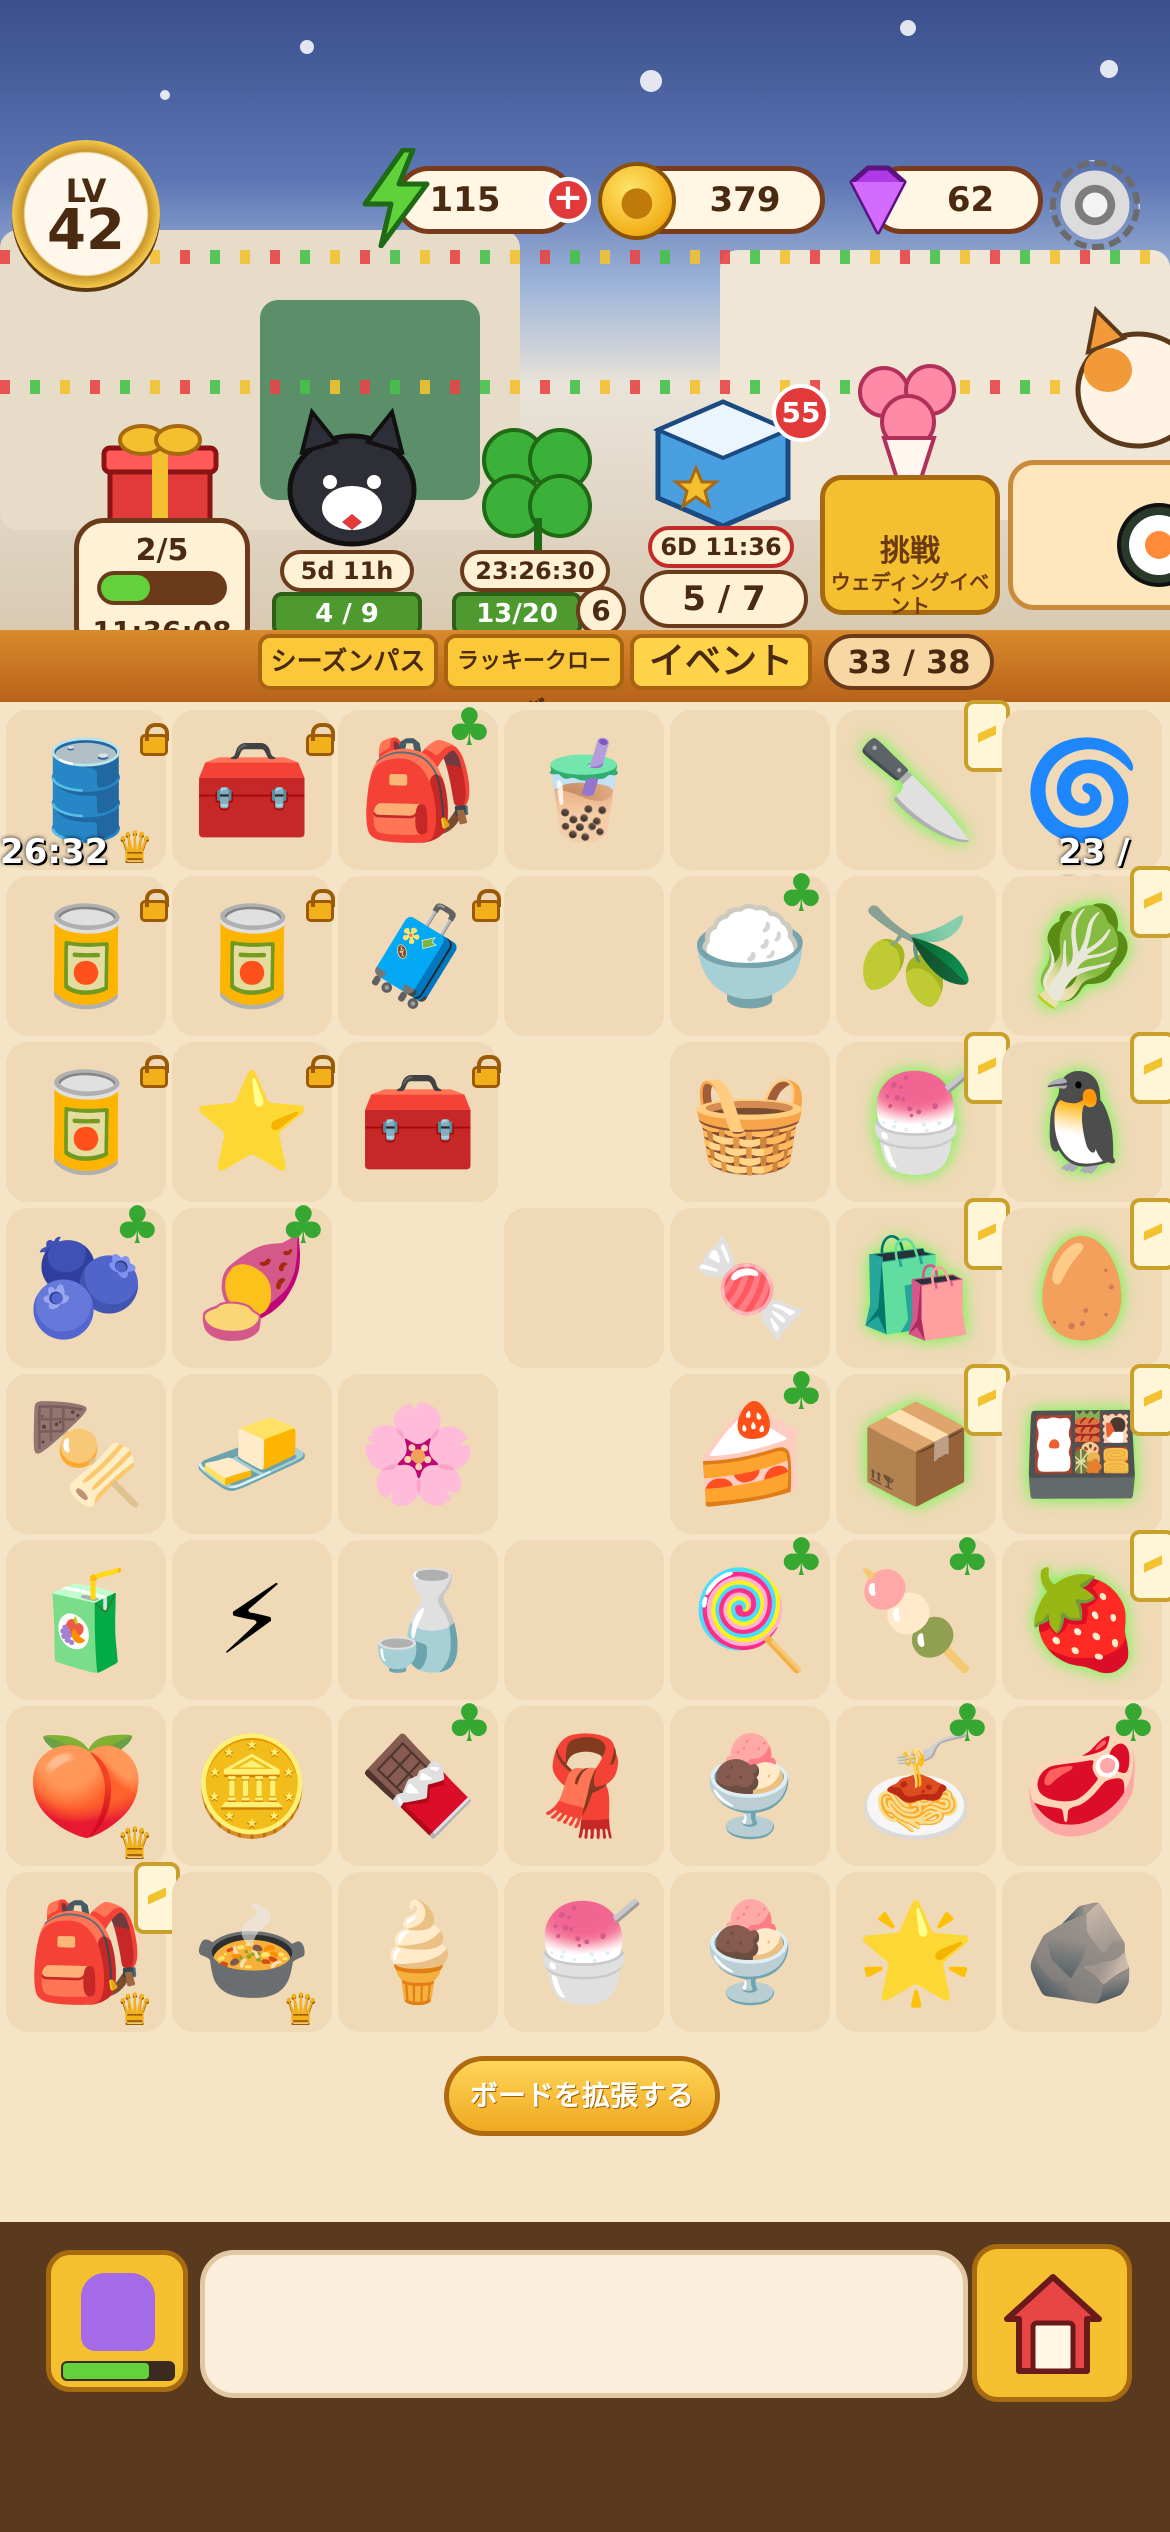 The height and width of the screenshot is (2532, 1170). I want to click on blue-chest-2-icon: 🧰, so click(418, 1122).